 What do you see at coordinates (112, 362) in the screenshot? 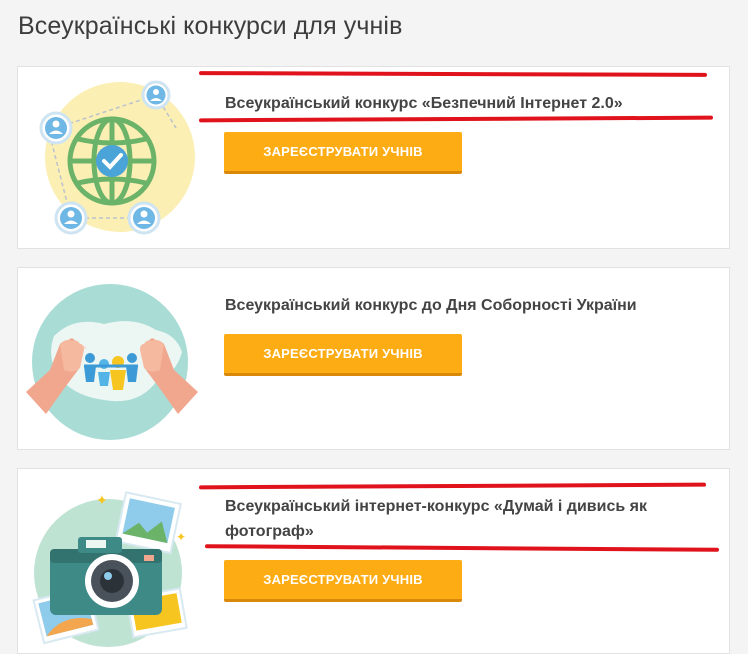
I see `ukraine-map-unity-icon` at bounding box center [112, 362].